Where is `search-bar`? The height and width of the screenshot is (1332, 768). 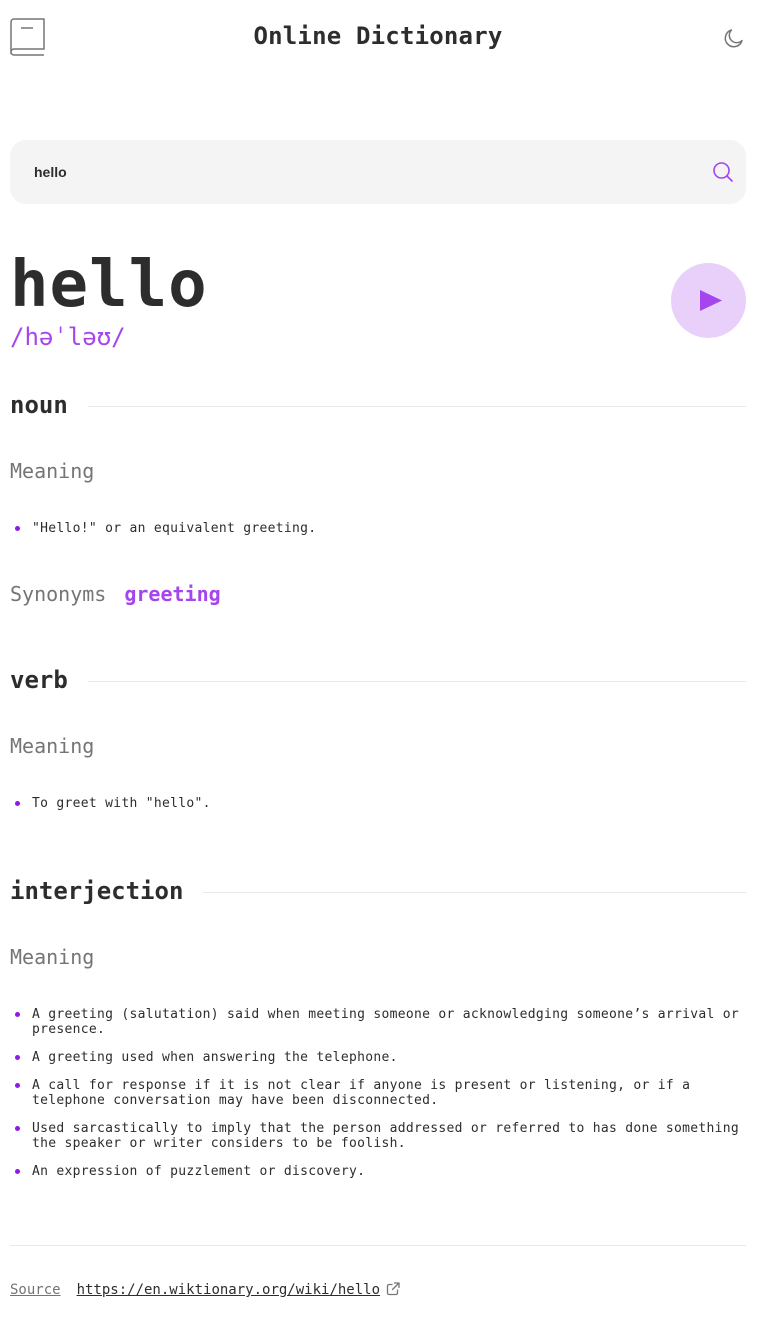 search-bar is located at coordinates (378, 172).